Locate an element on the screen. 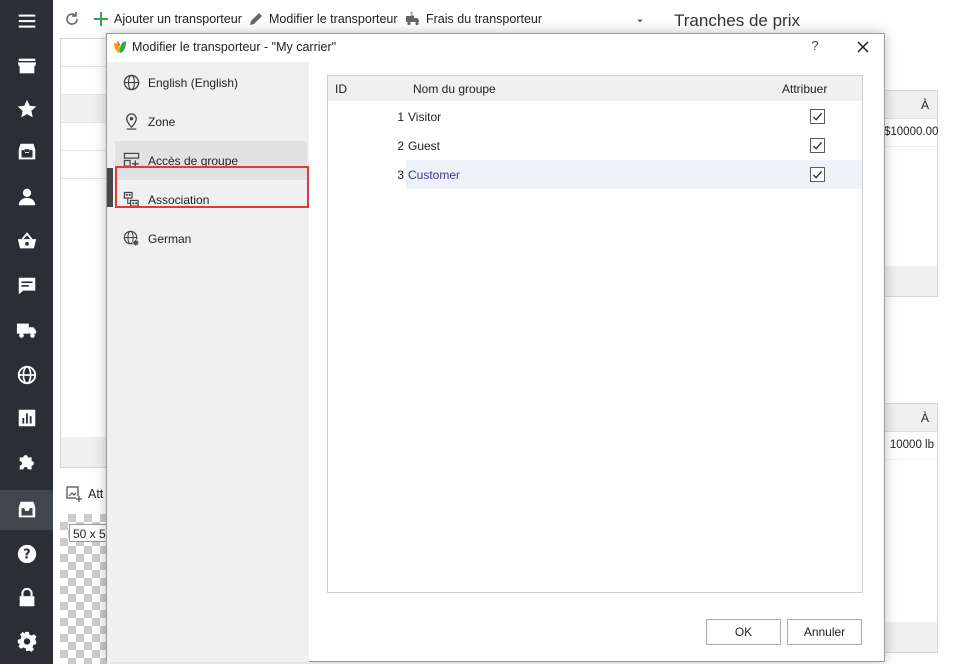 Image resolution: width=960 pixels, height=664 pixels. price-ranges-title: Tranches de prix is located at coordinates (737, 20).